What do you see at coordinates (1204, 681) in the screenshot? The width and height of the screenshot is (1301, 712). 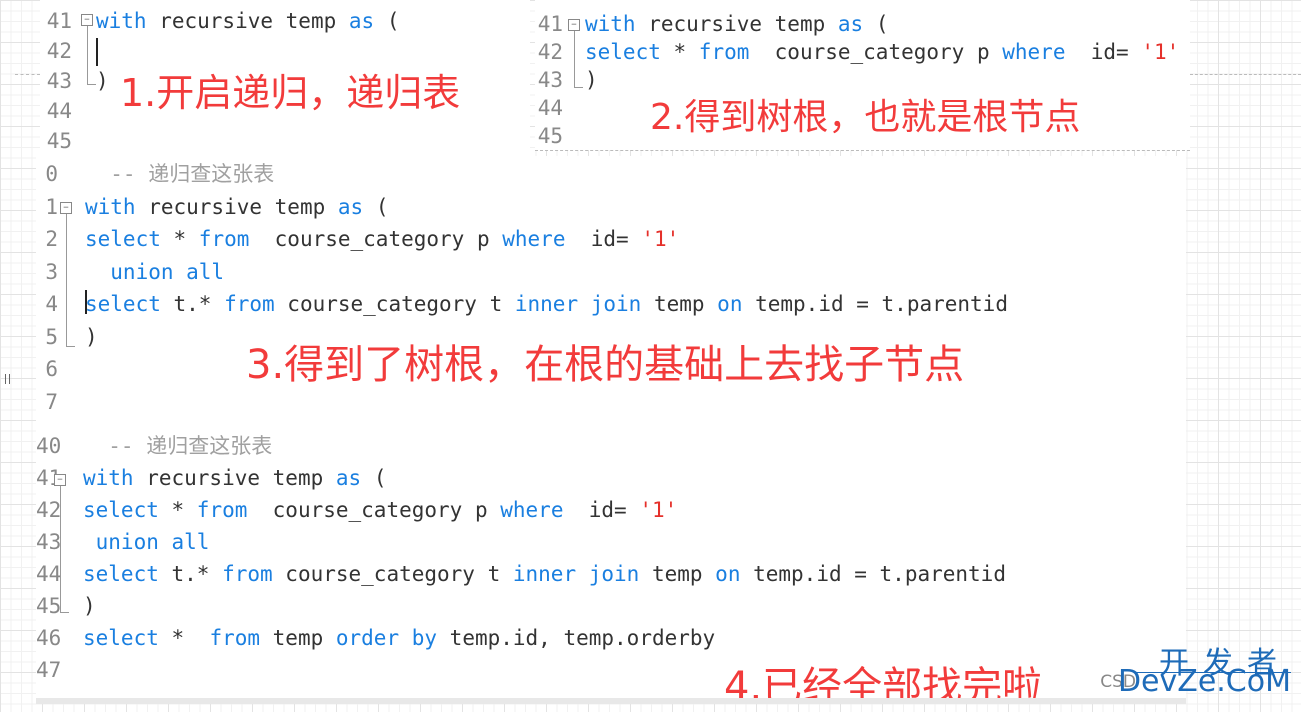 I see `watermark-site: DevZe.CoM` at bounding box center [1204, 681].